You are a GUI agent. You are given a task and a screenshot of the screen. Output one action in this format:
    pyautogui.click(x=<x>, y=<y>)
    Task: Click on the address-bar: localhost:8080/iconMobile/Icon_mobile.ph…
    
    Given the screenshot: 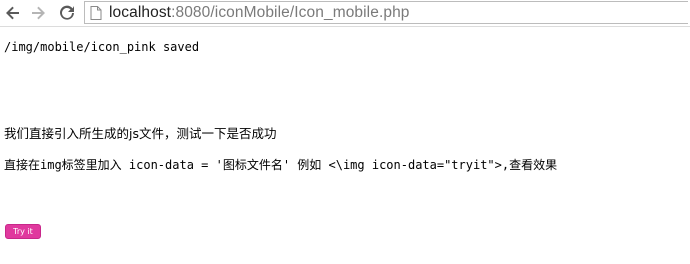 What is the action you would take?
    pyautogui.click(x=386, y=12)
    